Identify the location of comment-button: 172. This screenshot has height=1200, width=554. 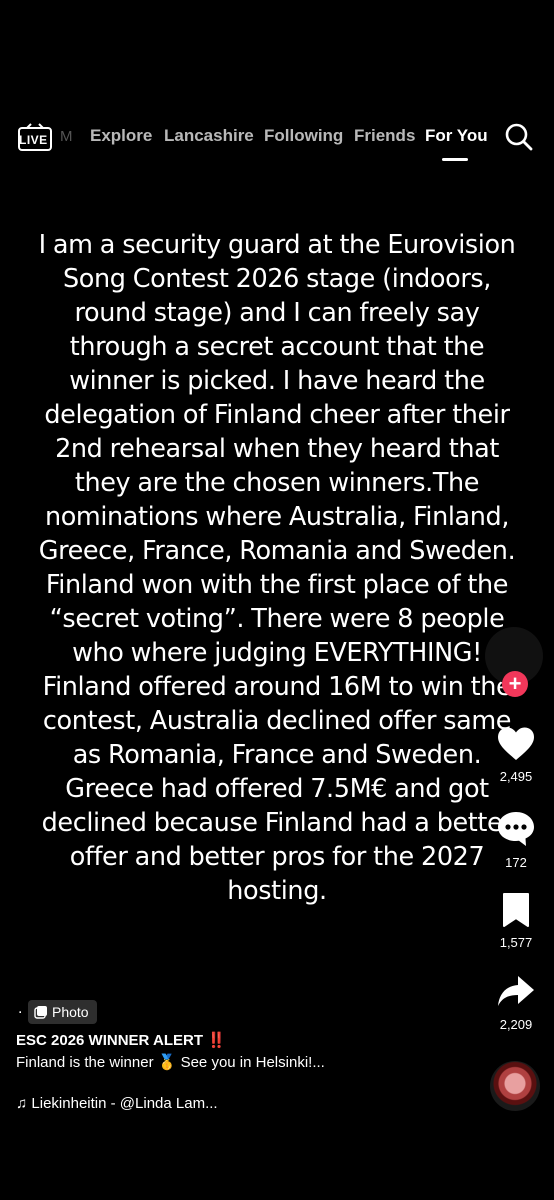
(516, 840).